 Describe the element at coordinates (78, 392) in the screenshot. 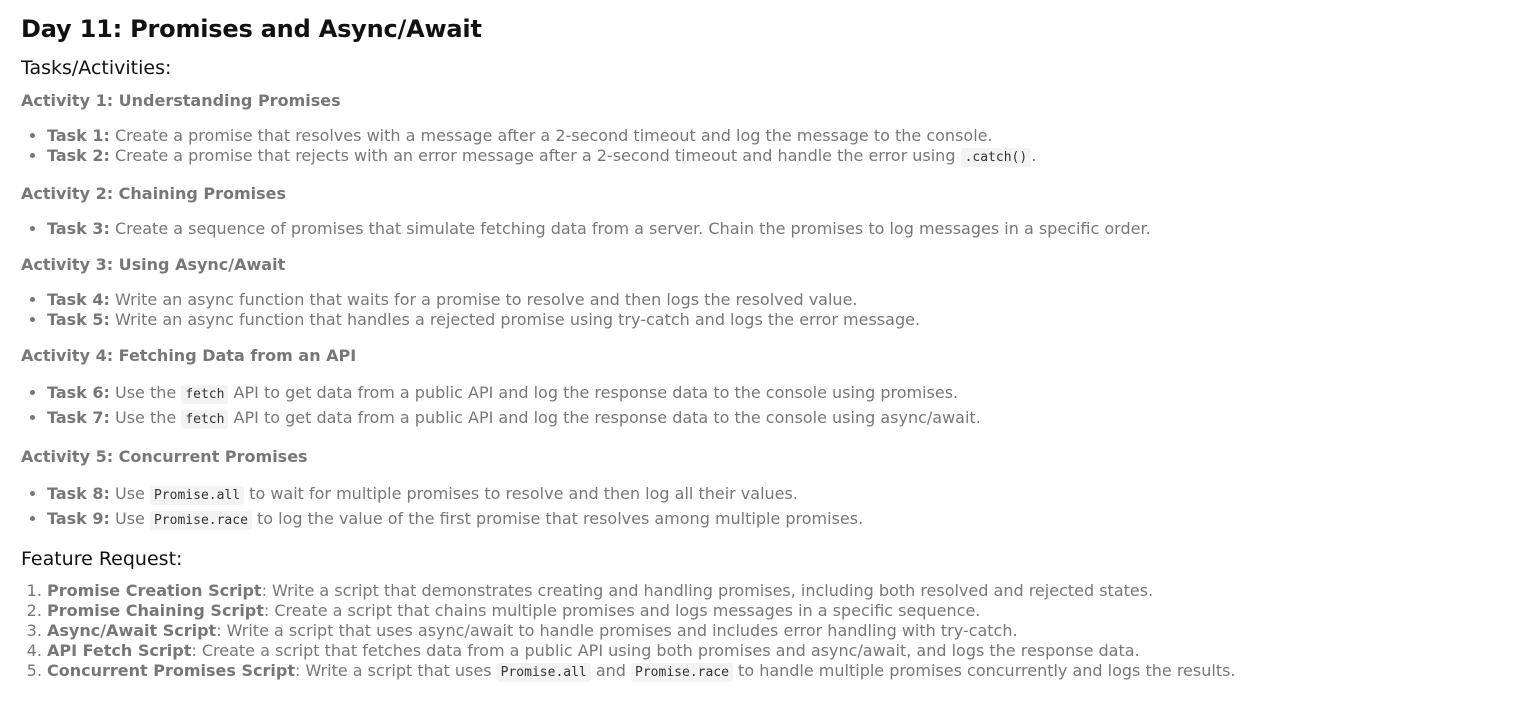

I see `task-label: Task 6:` at that location.